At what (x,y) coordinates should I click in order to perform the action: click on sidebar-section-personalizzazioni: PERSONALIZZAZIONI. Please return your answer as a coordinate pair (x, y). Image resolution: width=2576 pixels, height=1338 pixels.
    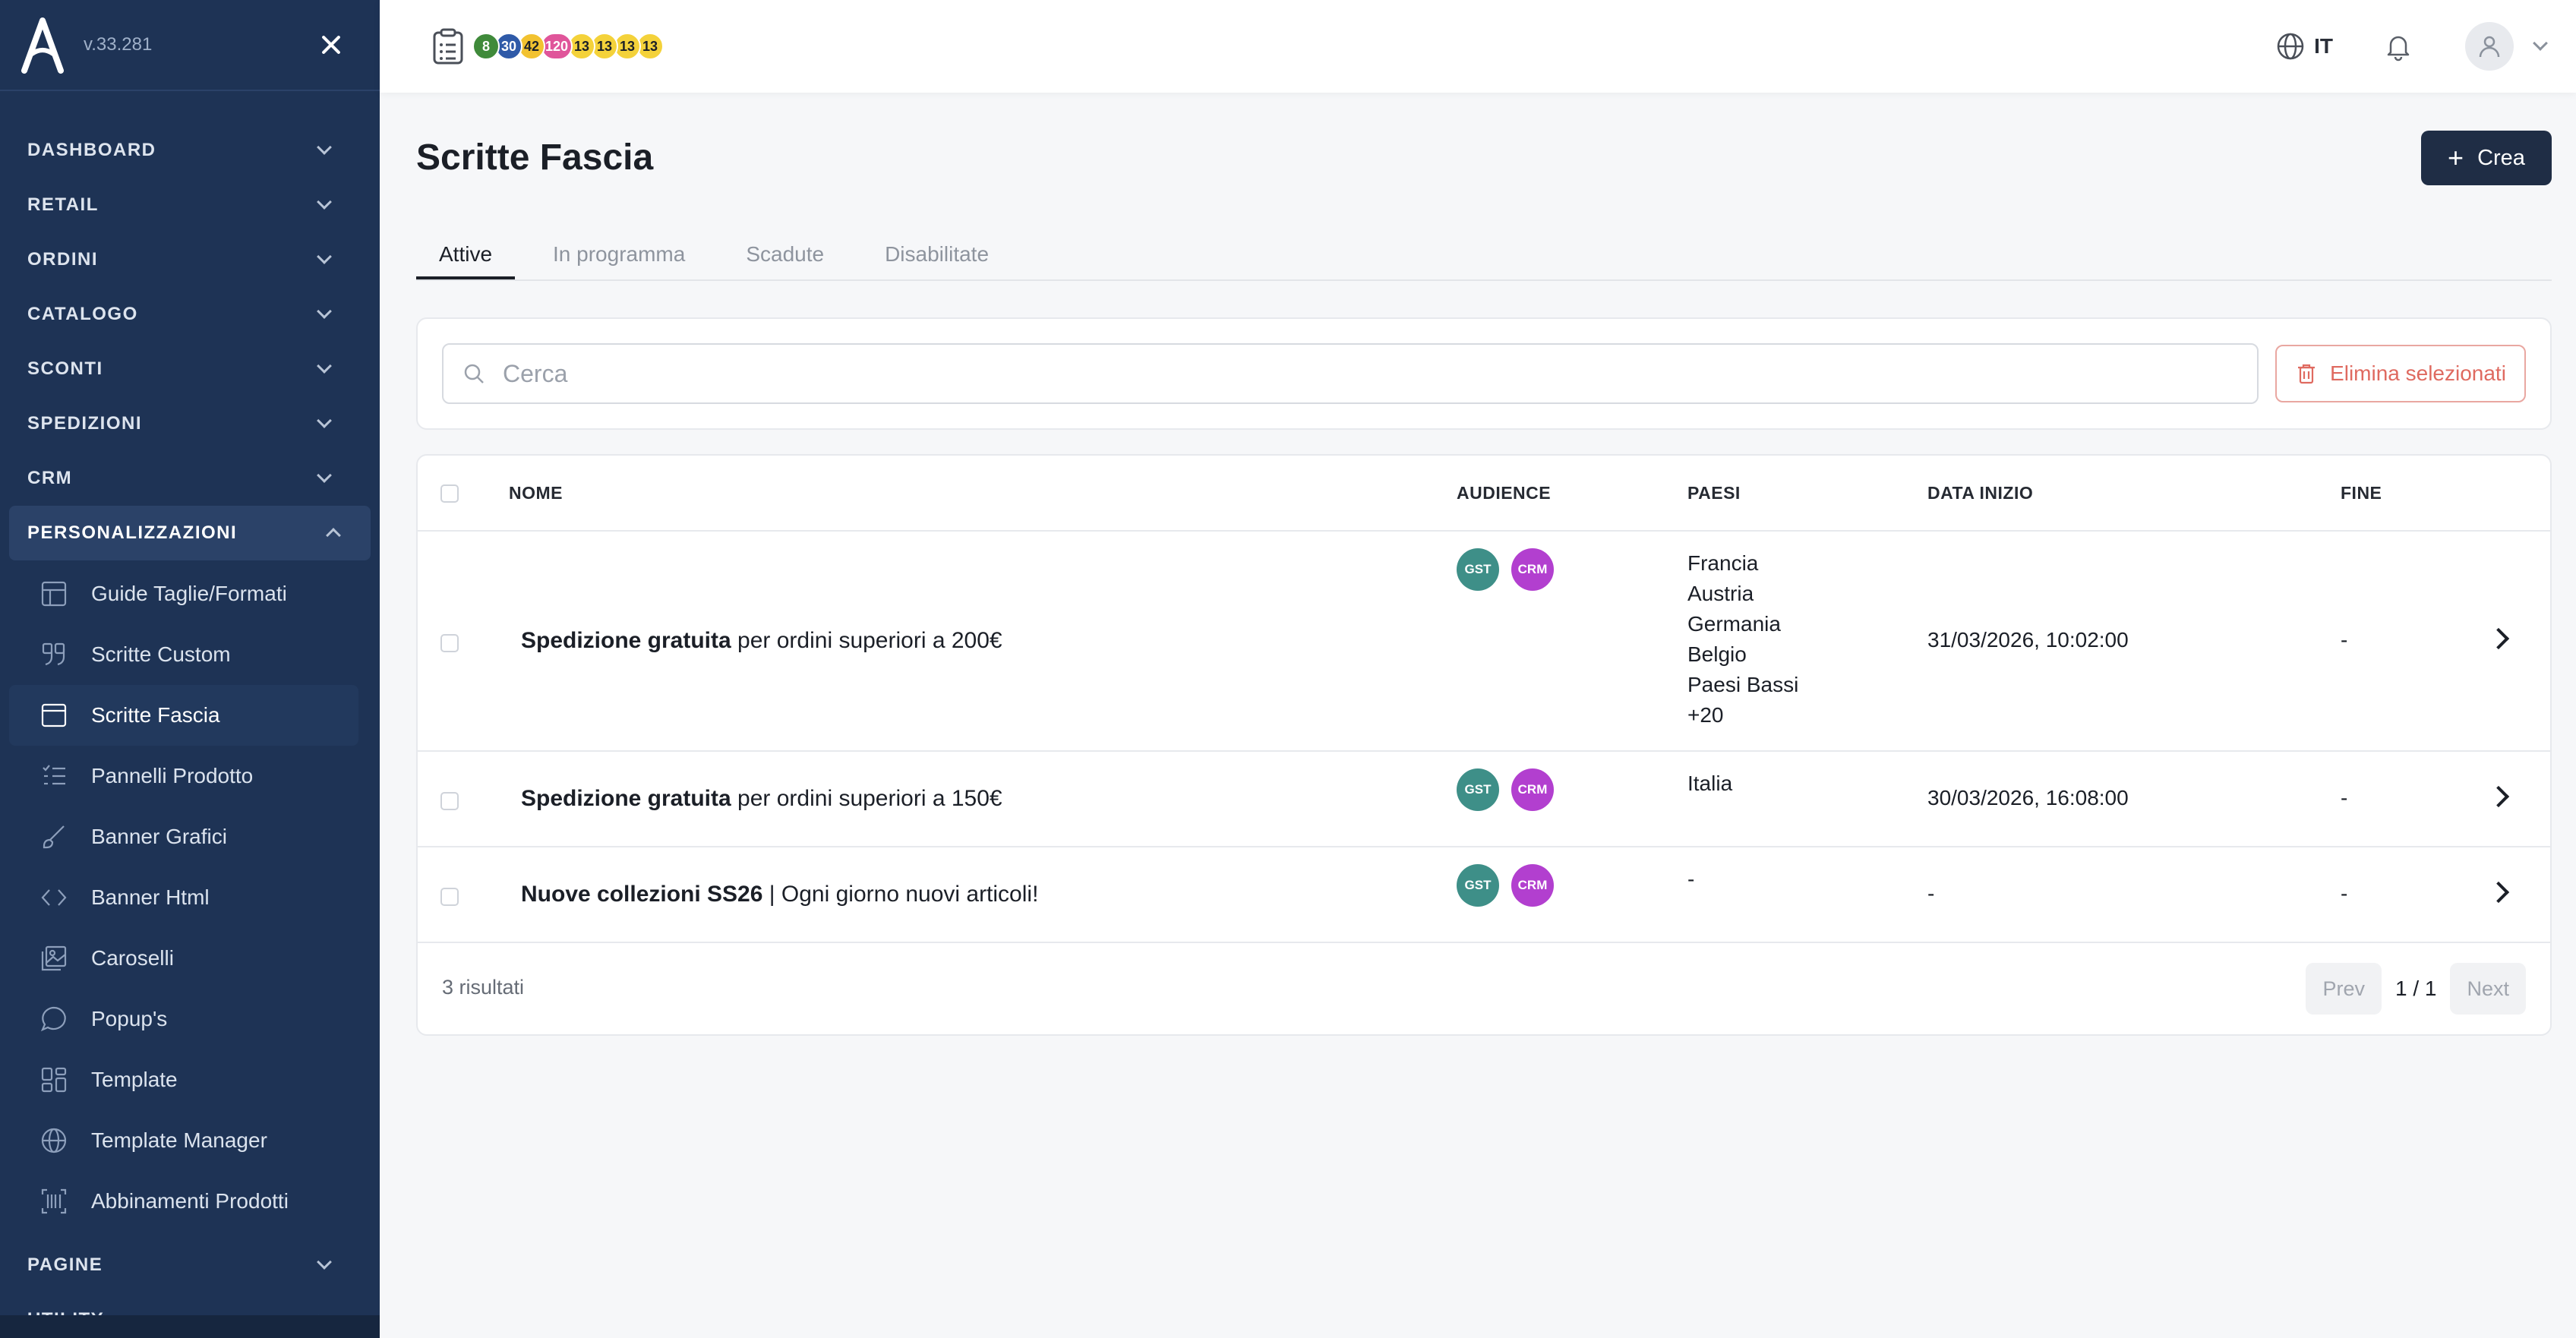
    Looking at the image, I should click on (190, 533).